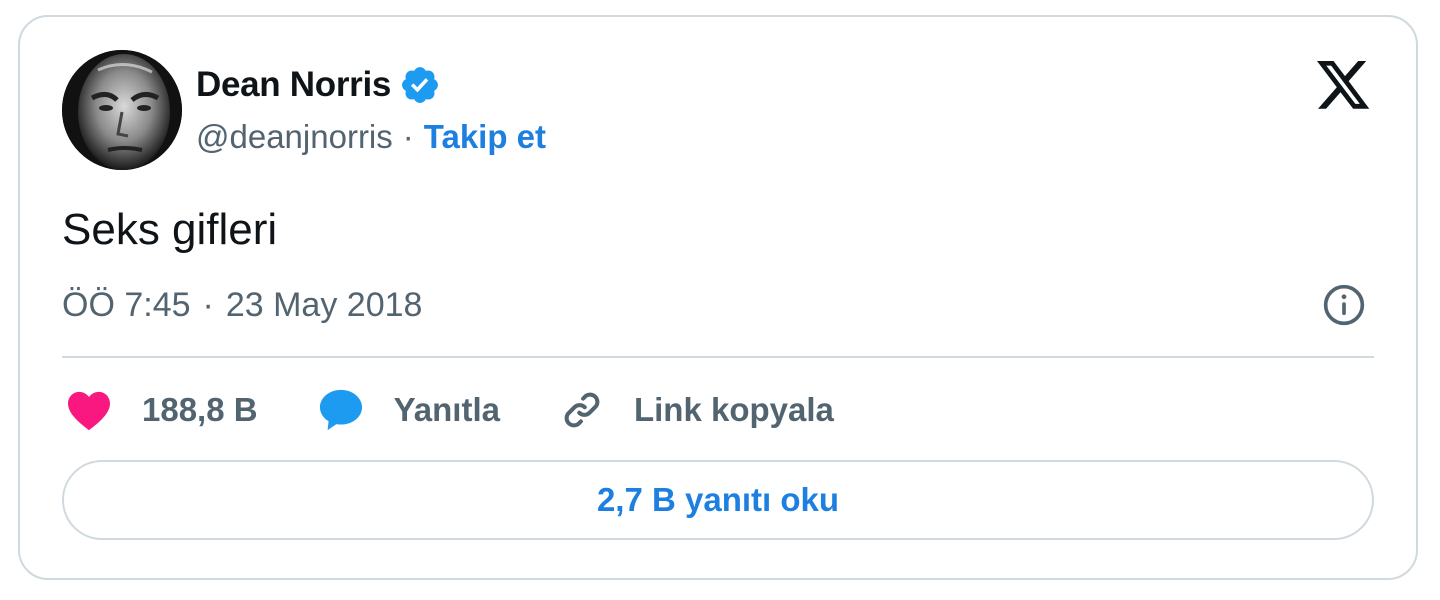 This screenshot has height=600, width=1440. Describe the element at coordinates (718, 500) in the screenshot. I see `read-replies-button: 2,7 B yanıtı oku` at that location.